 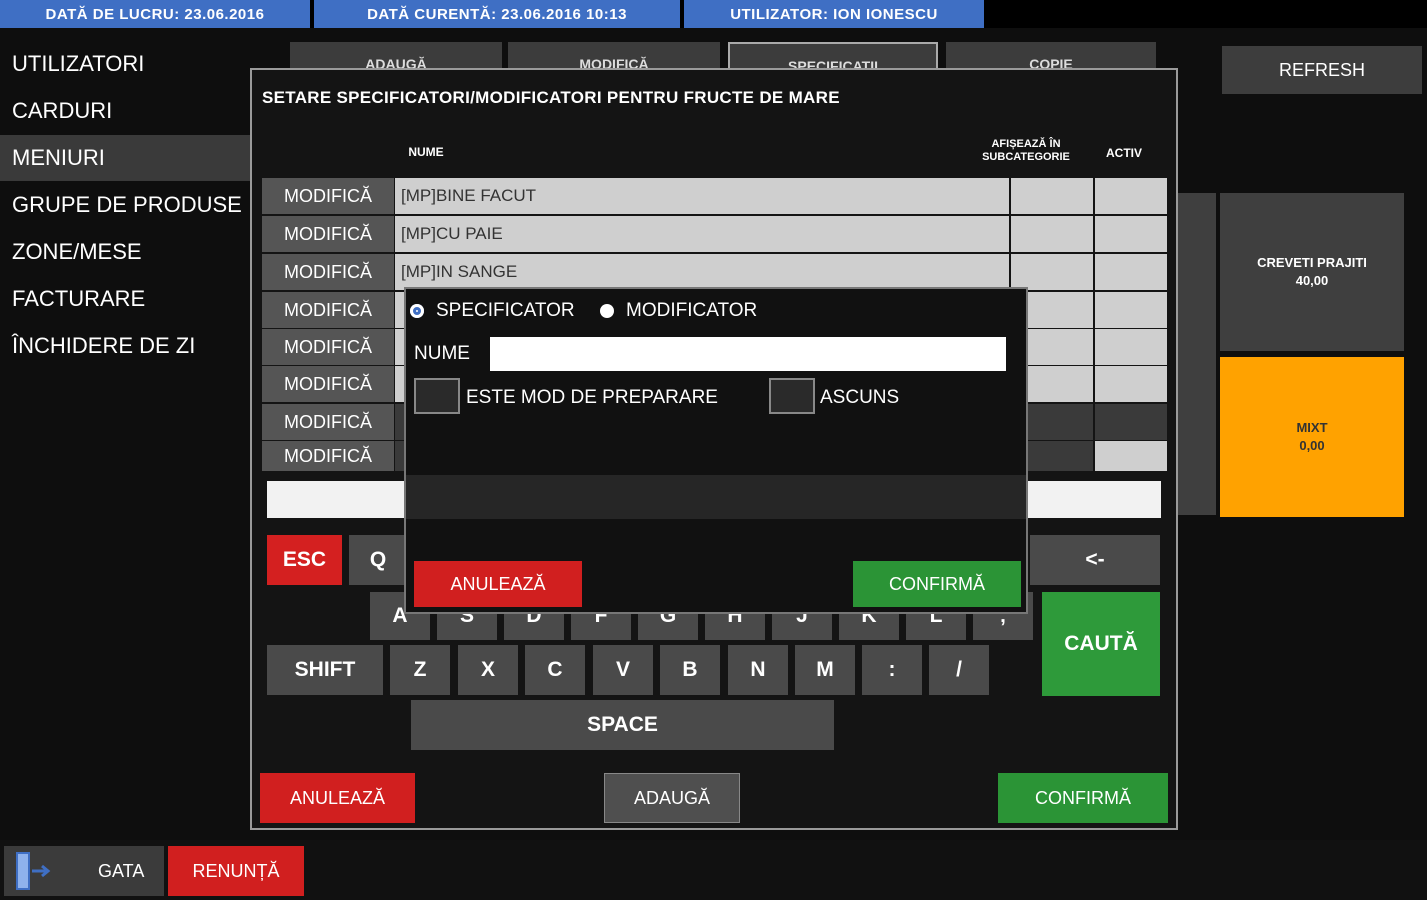 I want to click on column-header-active: ACTIV, so click(x=1124, y=153).